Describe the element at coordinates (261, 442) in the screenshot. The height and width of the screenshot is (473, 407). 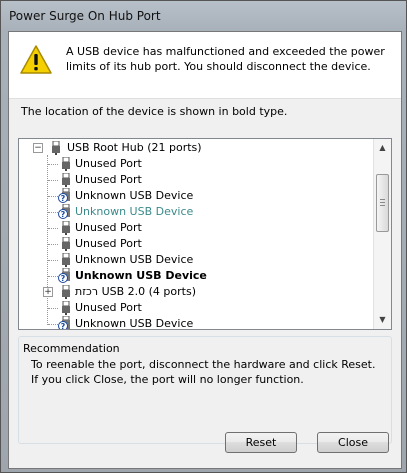
I see `reset-button: Reset` at that location.